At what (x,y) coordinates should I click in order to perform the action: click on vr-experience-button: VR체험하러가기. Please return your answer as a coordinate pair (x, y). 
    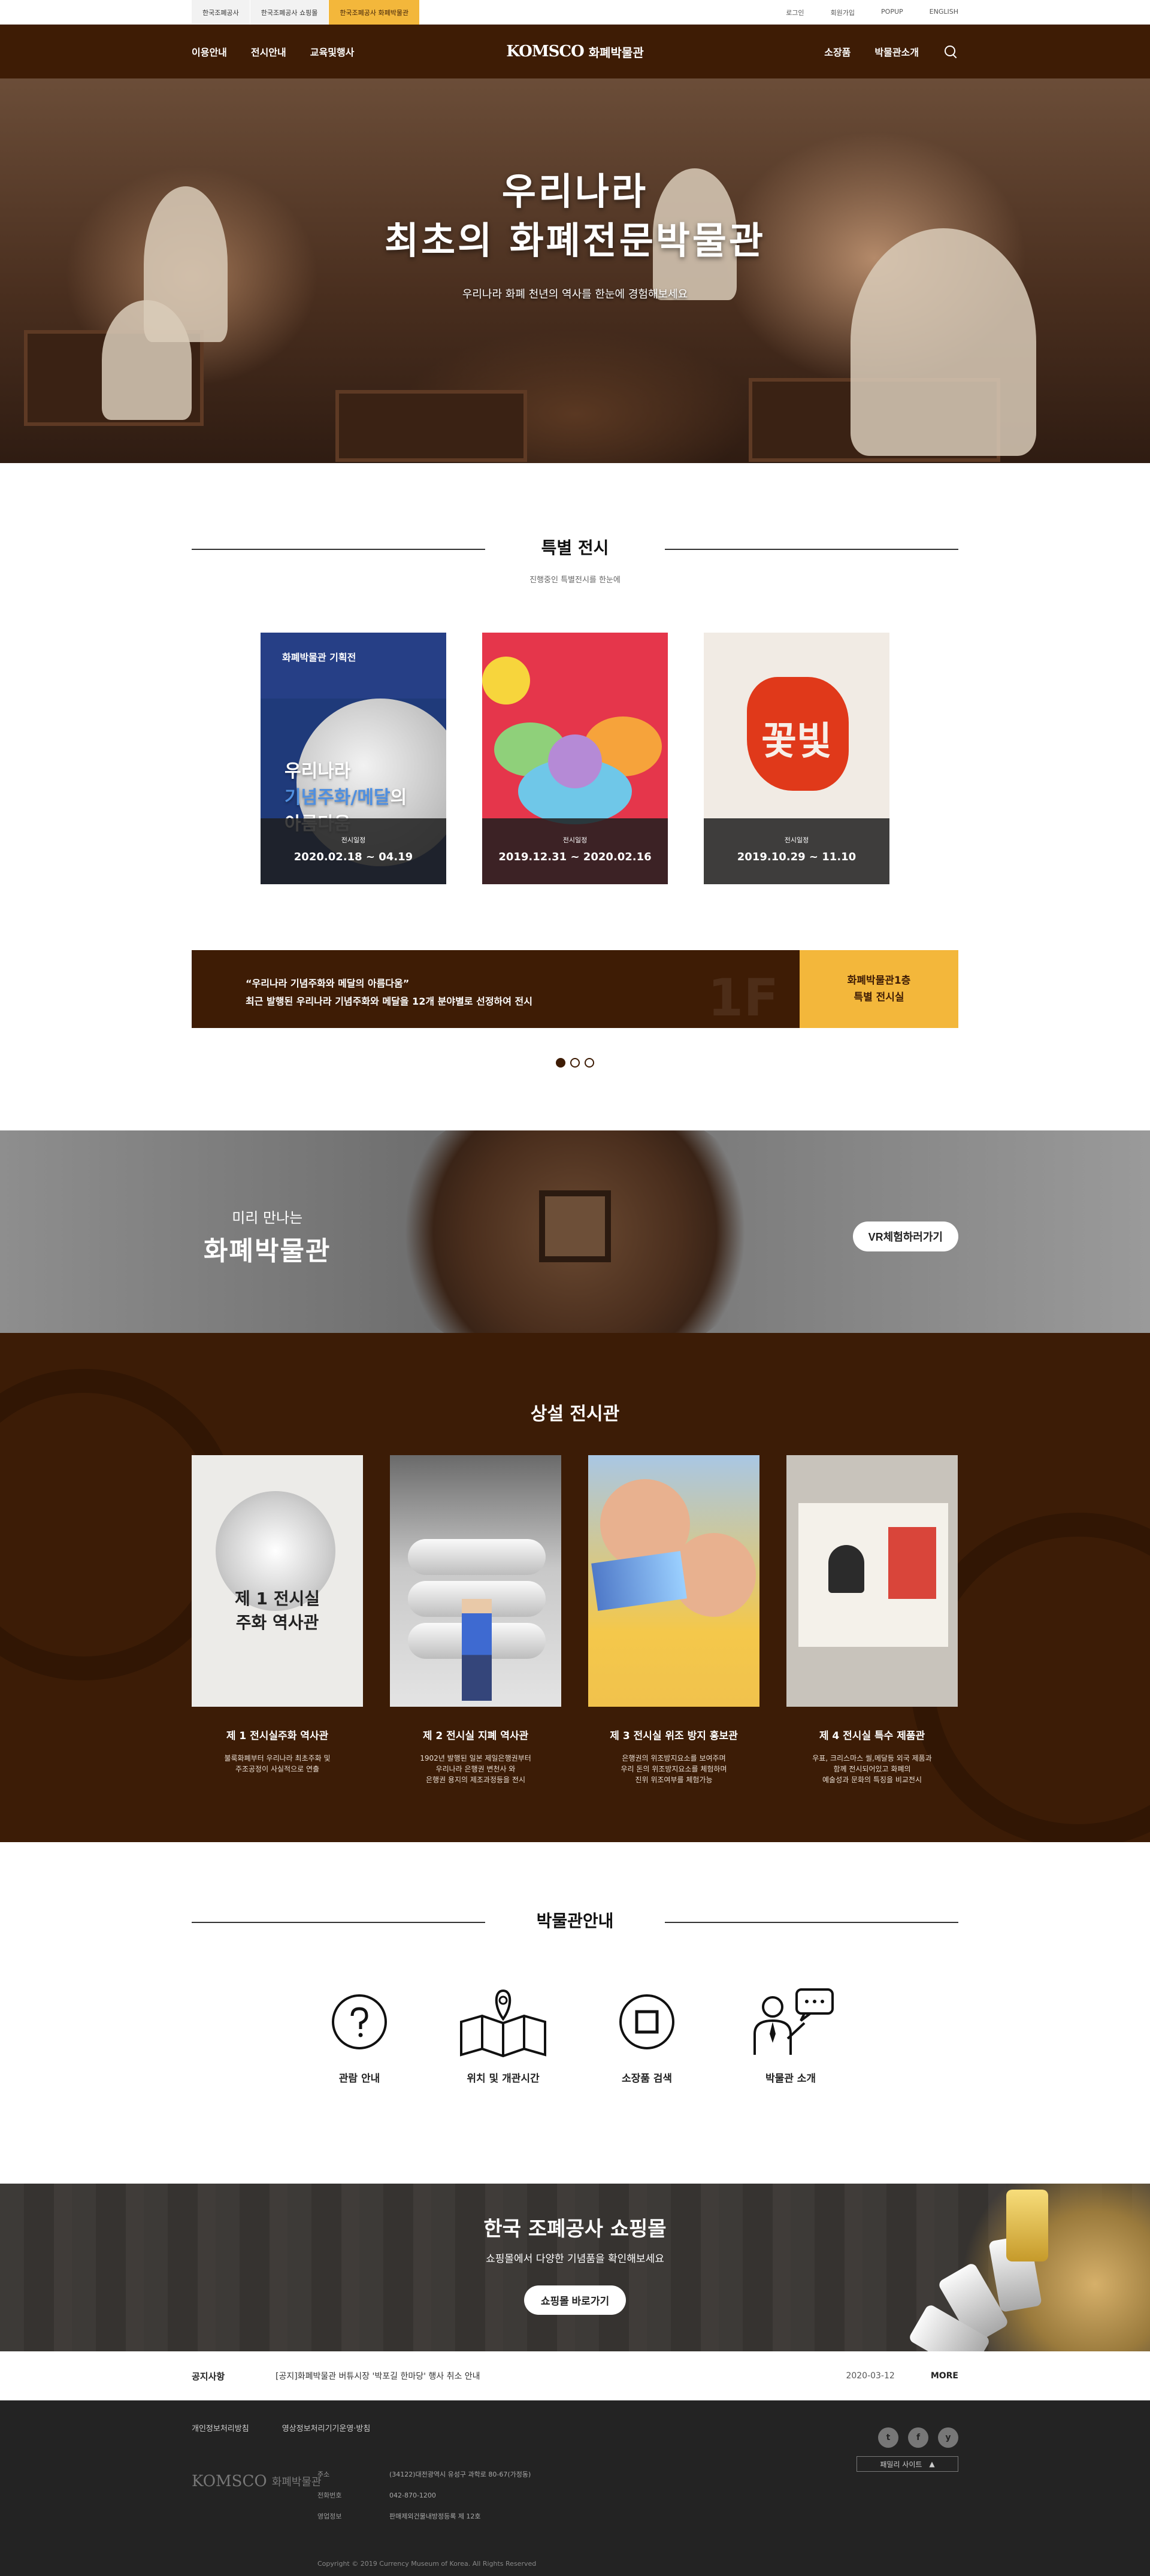
    Looking at the image, I should click on (905, 1236).